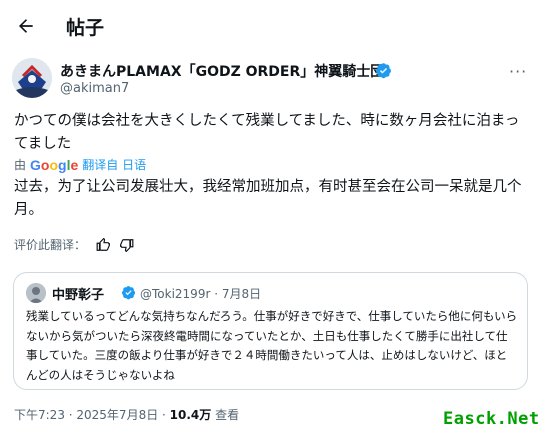 Image resolution: width=540 pixels, height=437 pixels. Describe the element at coordinates (20, 165) in the screenshot. I see `translated-prefix: 由` at that location.